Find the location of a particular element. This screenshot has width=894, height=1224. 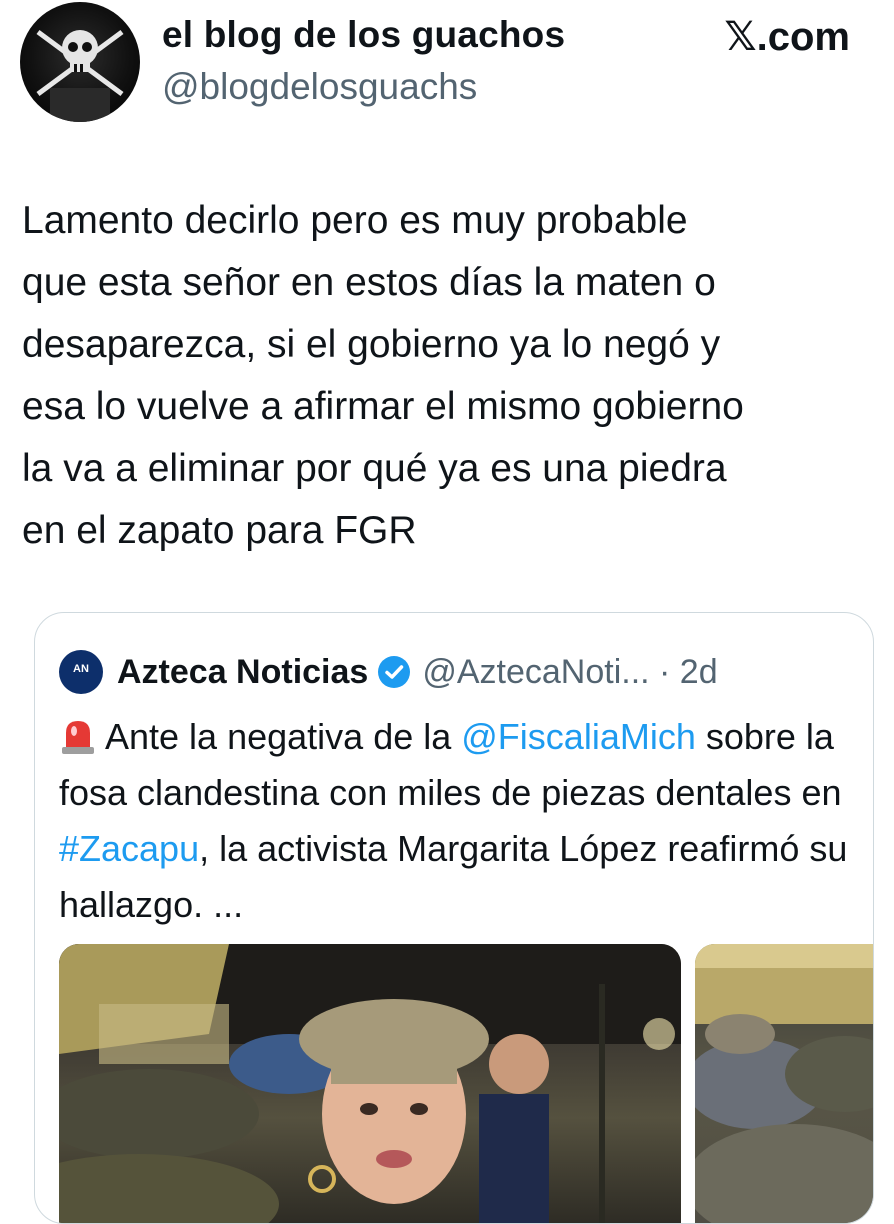

user-handle: @blogdelosguachs is located at coordinates (319, 87).